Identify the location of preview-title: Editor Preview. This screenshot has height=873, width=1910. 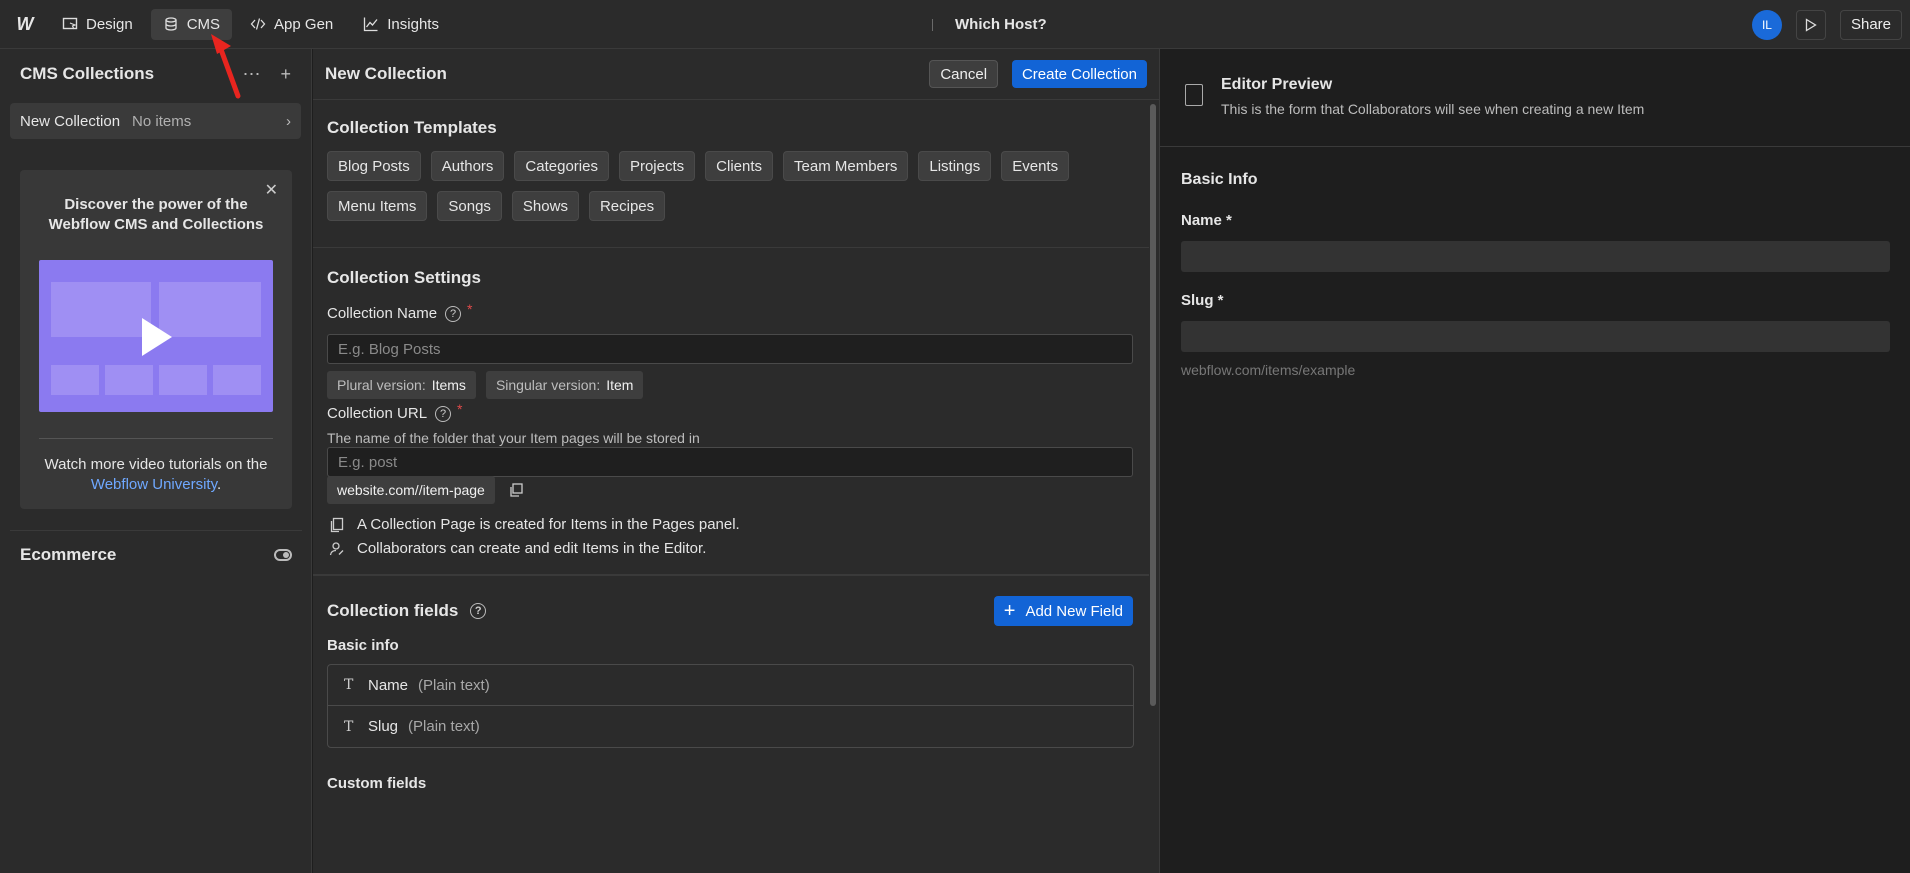
(1277, 84).